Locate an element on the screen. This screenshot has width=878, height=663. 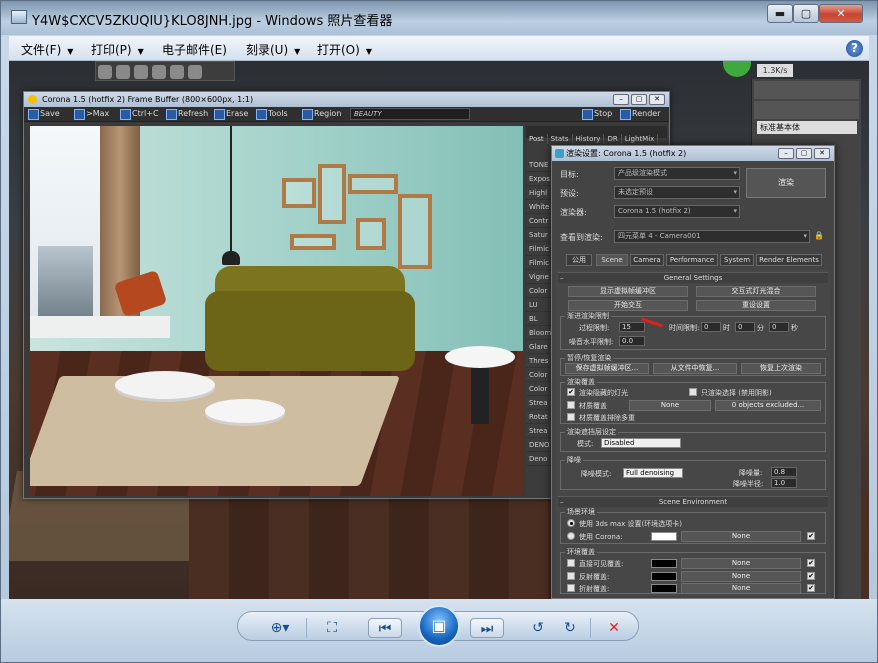
rs-minimize-button: – is located at coordinates (786, 153).